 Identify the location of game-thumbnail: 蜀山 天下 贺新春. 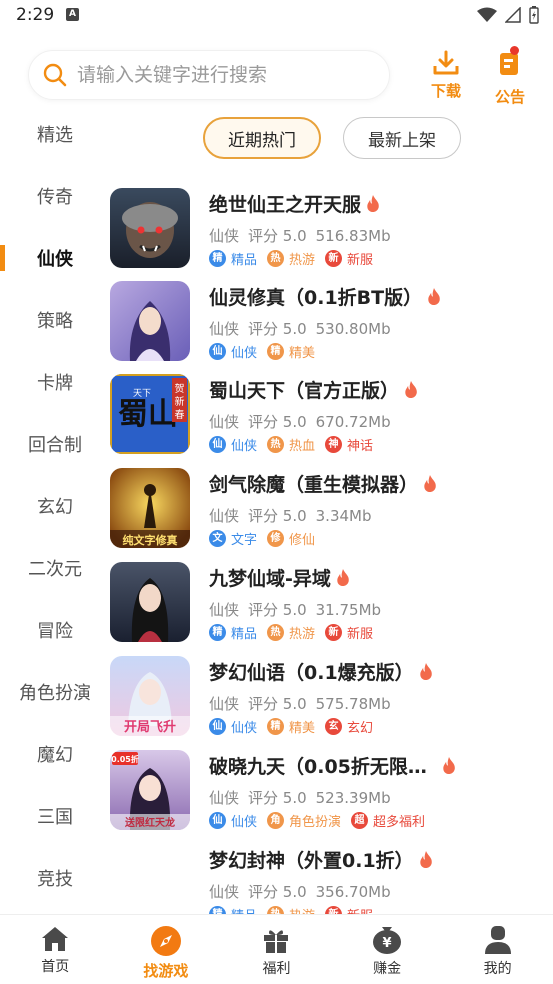
(150, 414).